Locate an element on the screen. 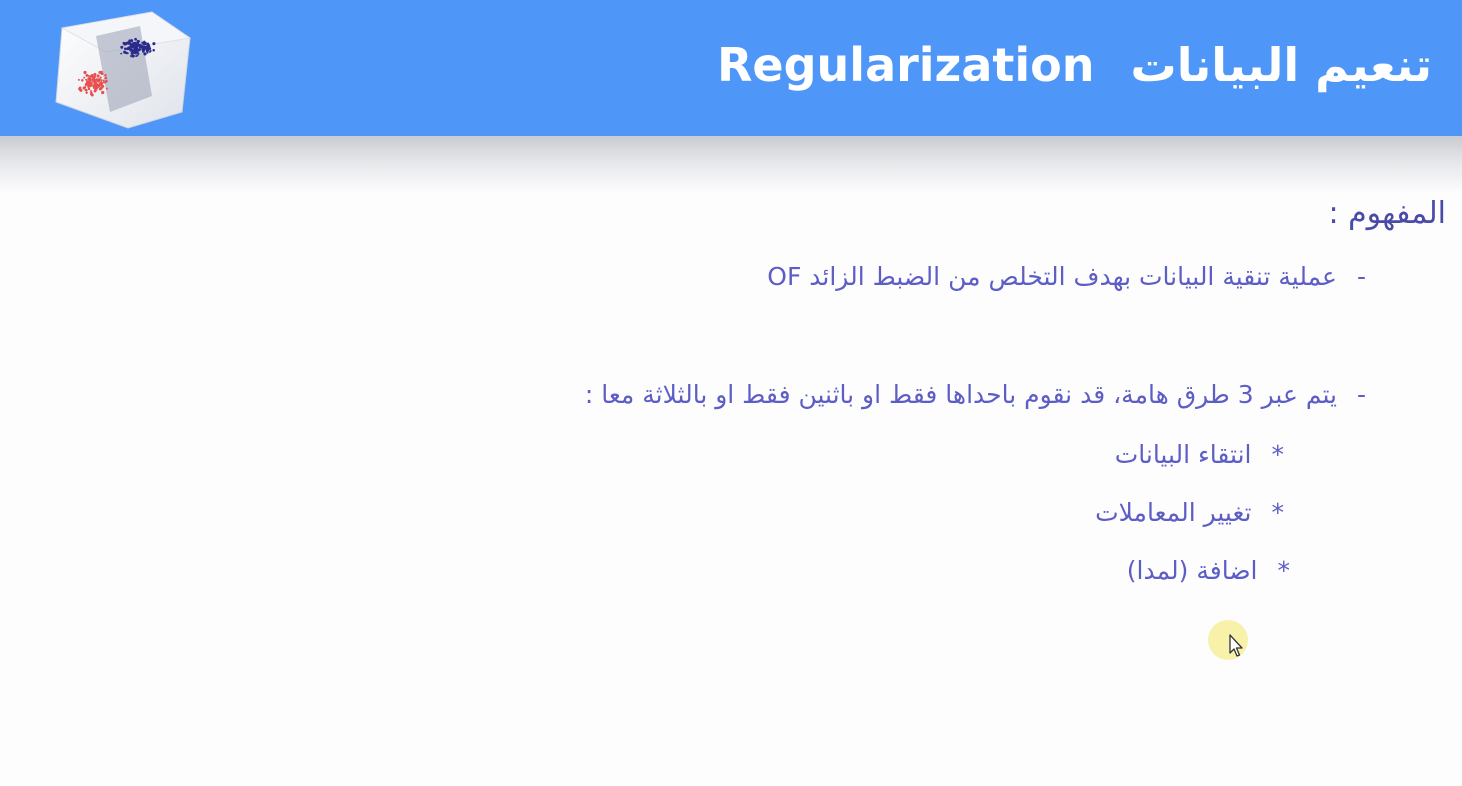 The width and height of the screenshot is (1462, 786). concept-heading: المفهوم : is located at coordinates (1387, 213).